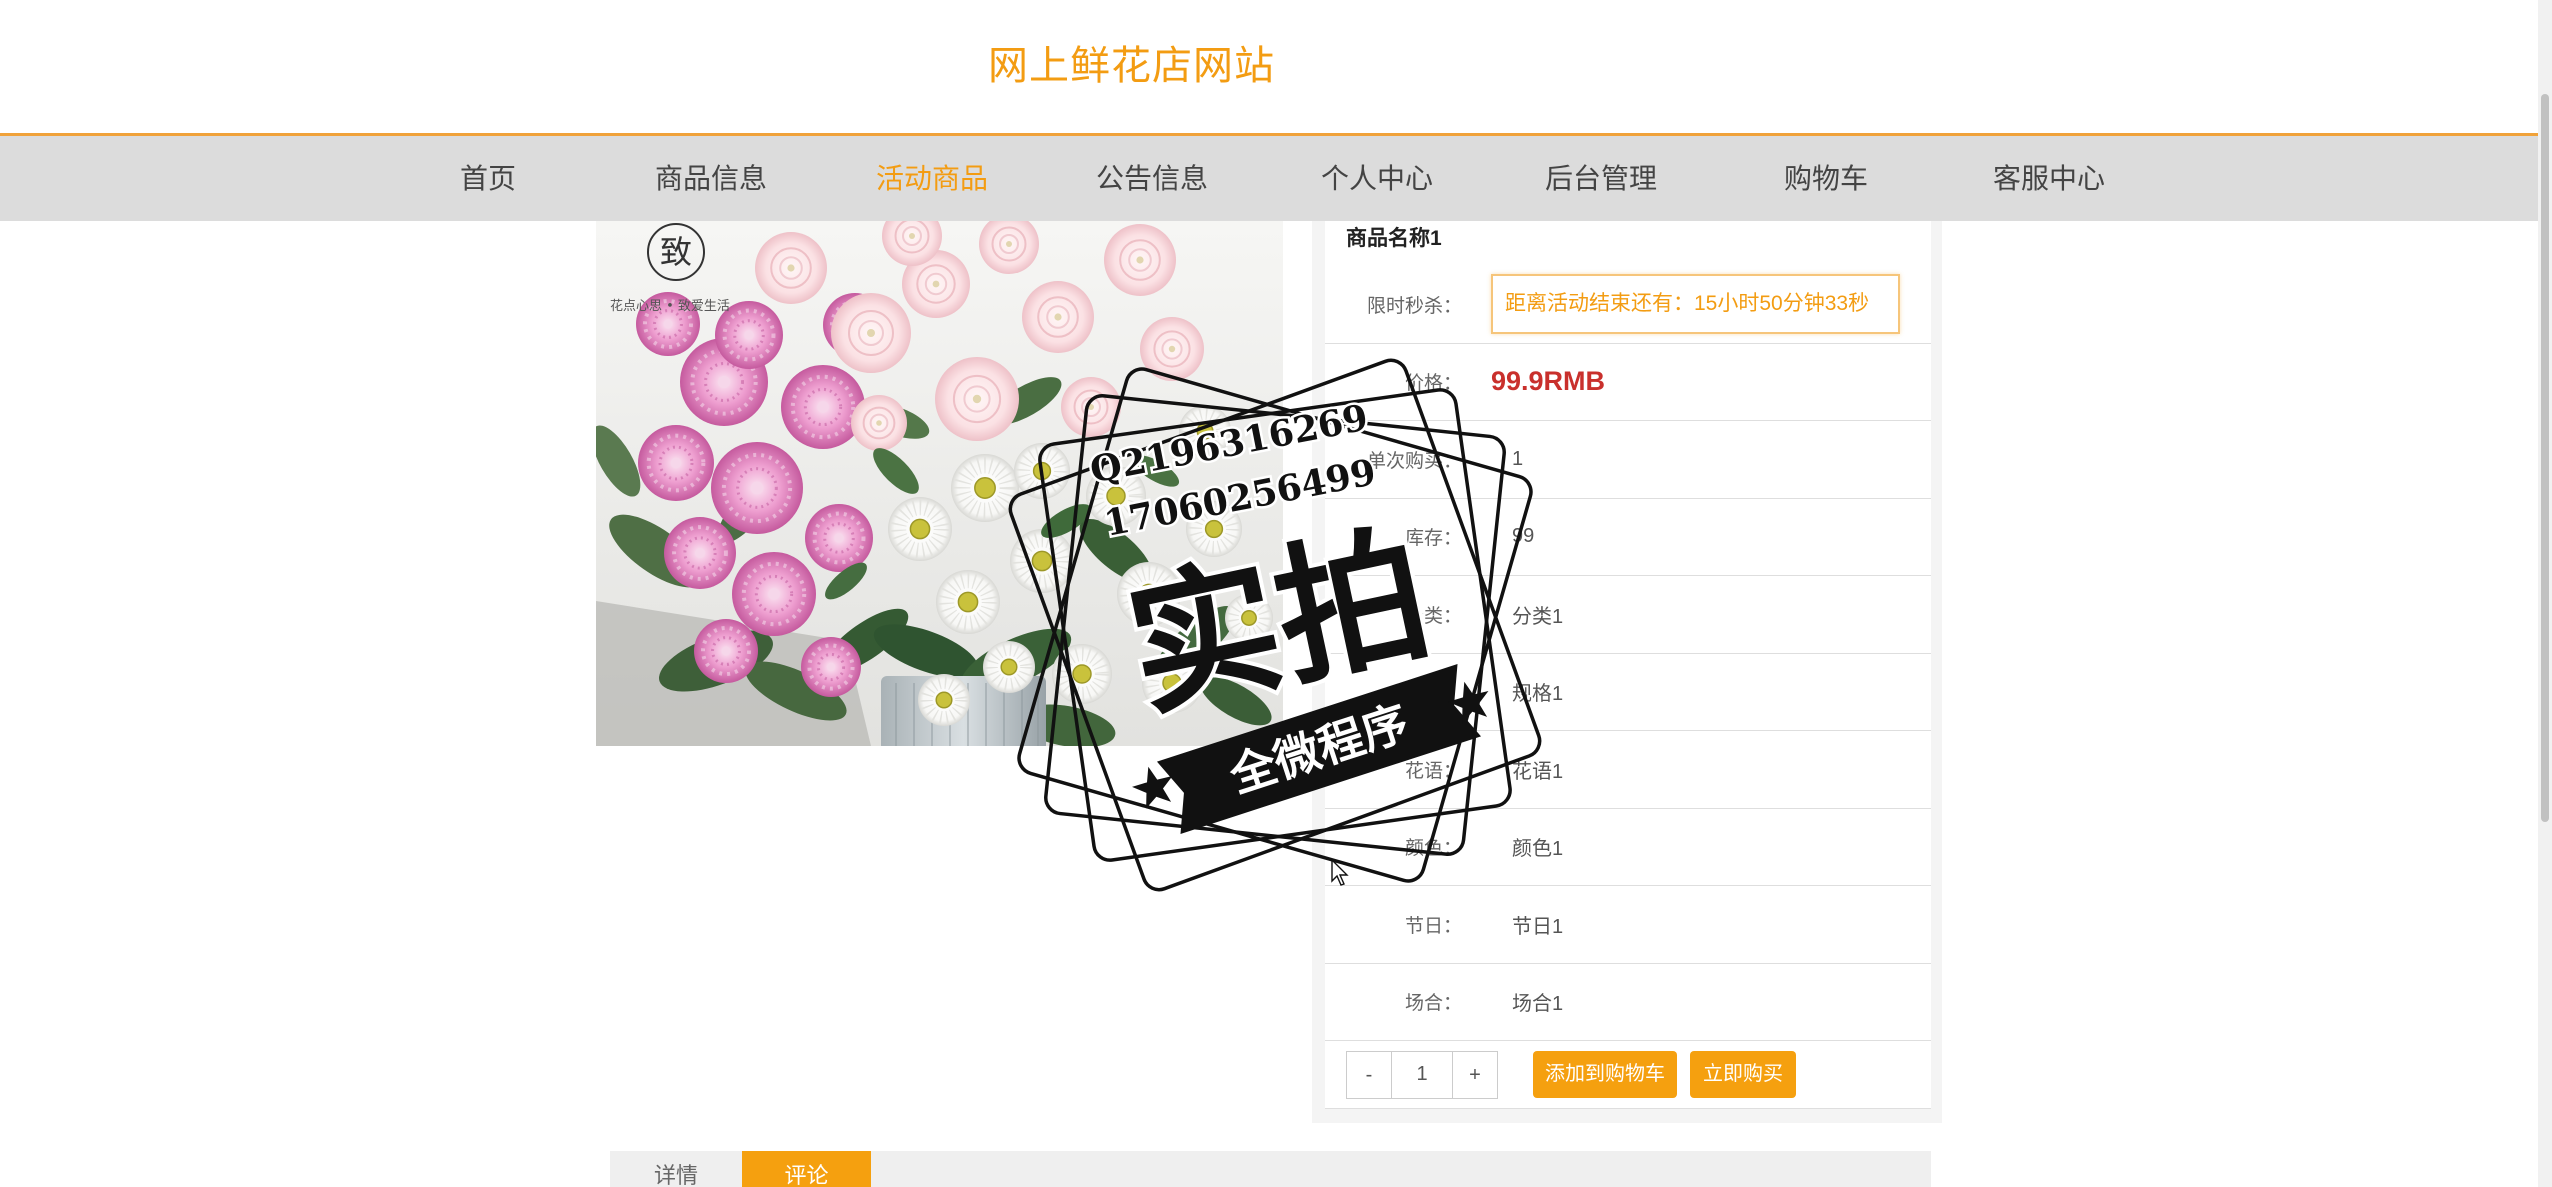 This screenshot has height=1187, width=2552. What do you see at coordinates (676, 252) in the screenshot?
I see `brand-logo: 致` at bounding box center [676, 252].